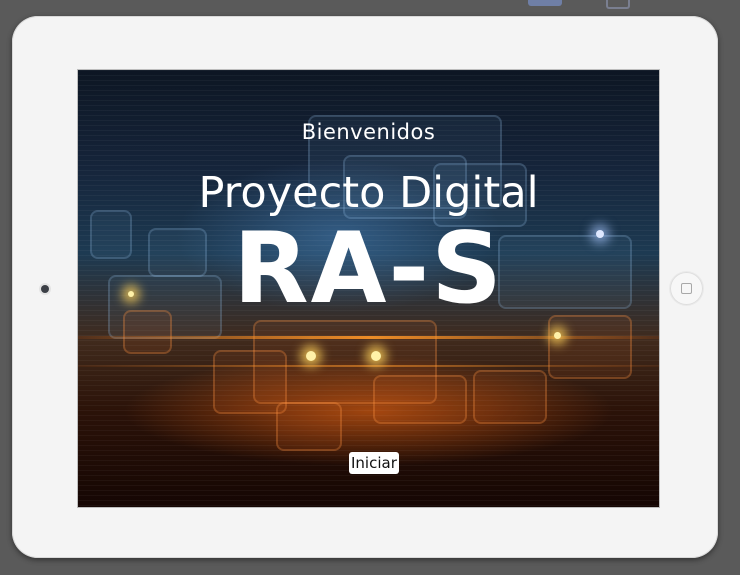  What do you see at coordinates (368, 269) in the screenshot?
I see `app-title: RA-S` at bounding box center [368, 269].